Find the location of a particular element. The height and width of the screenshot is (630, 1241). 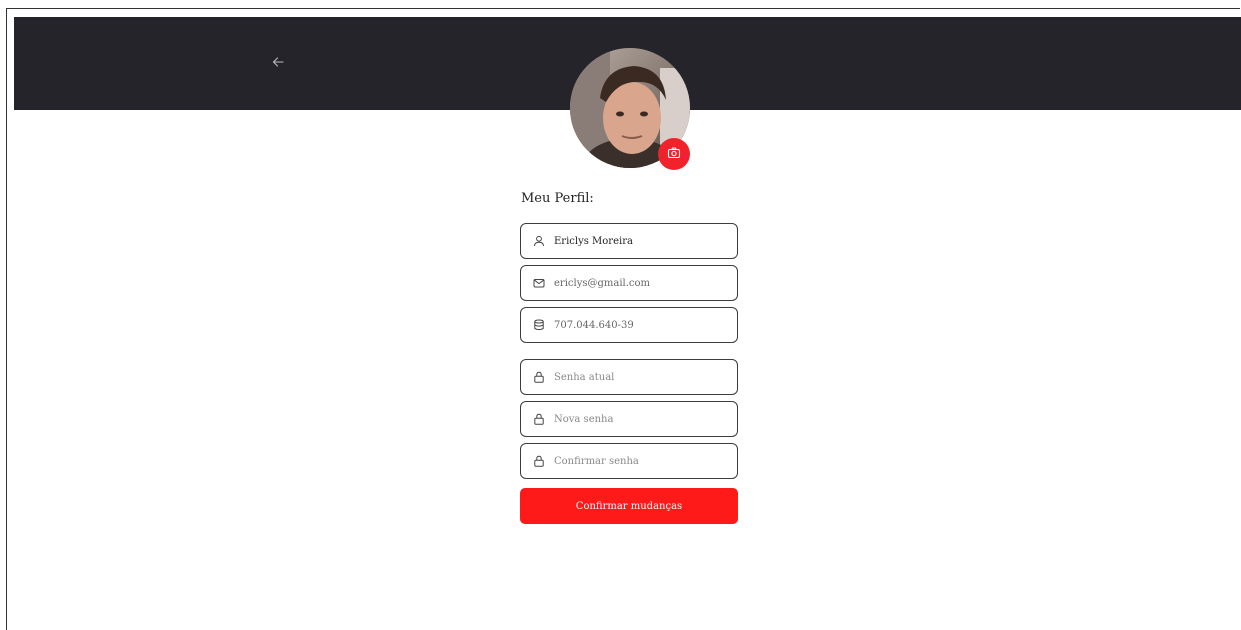

document-input is located at coordinates (639, 325).